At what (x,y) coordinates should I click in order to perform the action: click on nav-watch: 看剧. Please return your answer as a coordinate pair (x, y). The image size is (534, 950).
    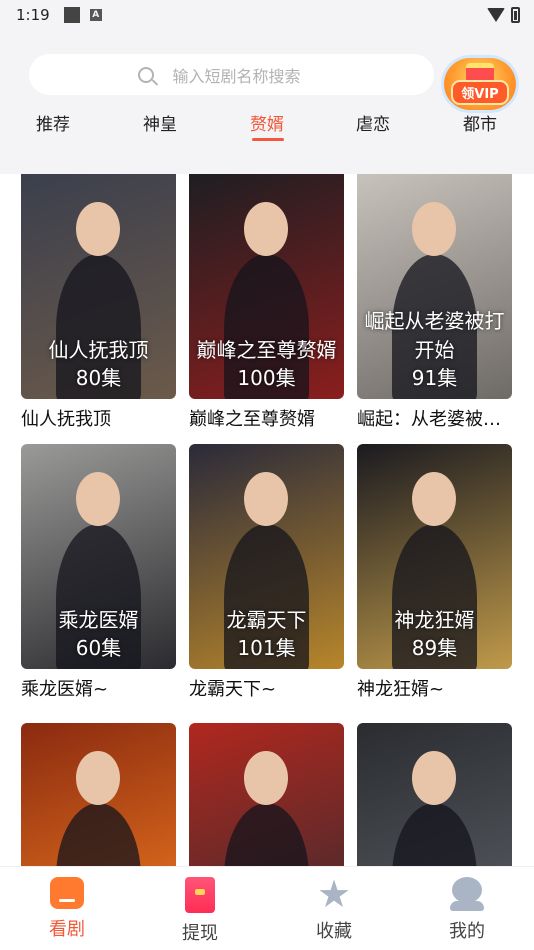
    Looking at the image, I should click on (67, 909).